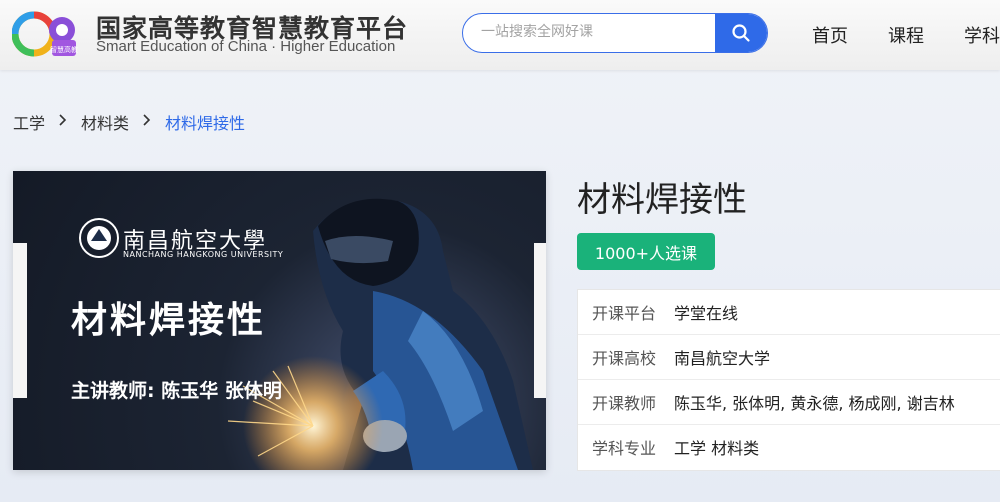  I want to click on info-row-subject: 学科专业 工学 材料类, so click(789, 447).